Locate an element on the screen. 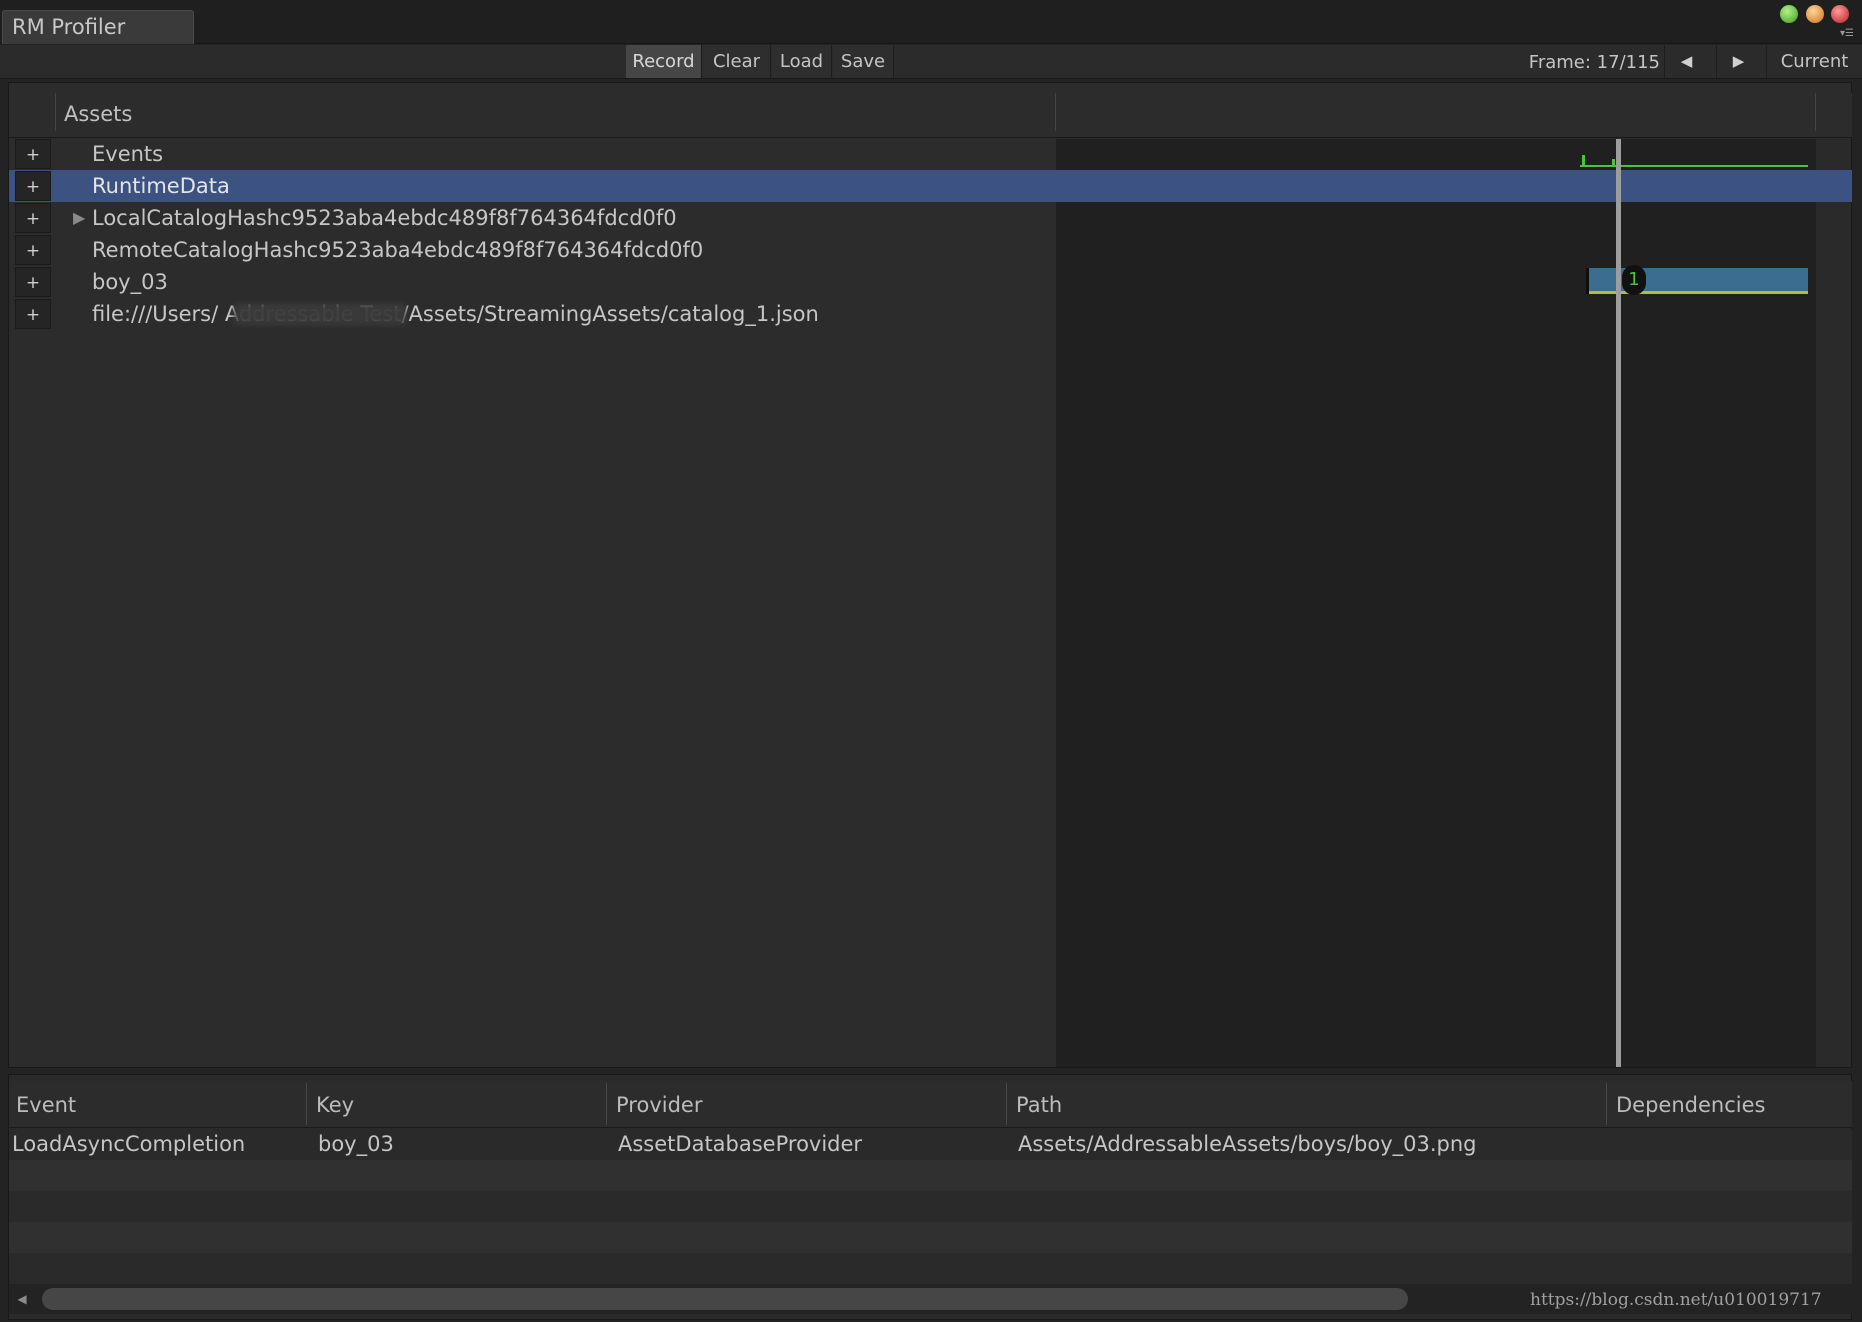 Image resolution: width=1862 pixels, height=1322 pixels. maximize-icon is located at coordinates (1815, 14).